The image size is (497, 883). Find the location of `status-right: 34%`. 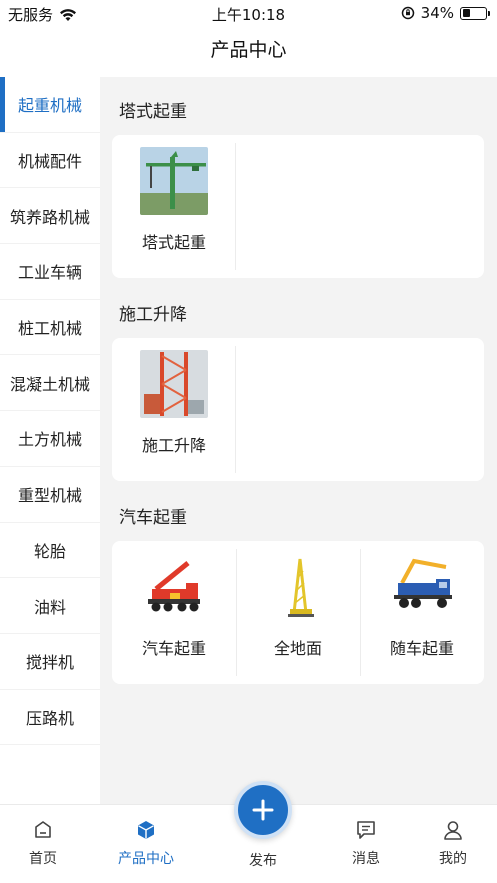

status-right: 34% is located at coordinates (445, 13).